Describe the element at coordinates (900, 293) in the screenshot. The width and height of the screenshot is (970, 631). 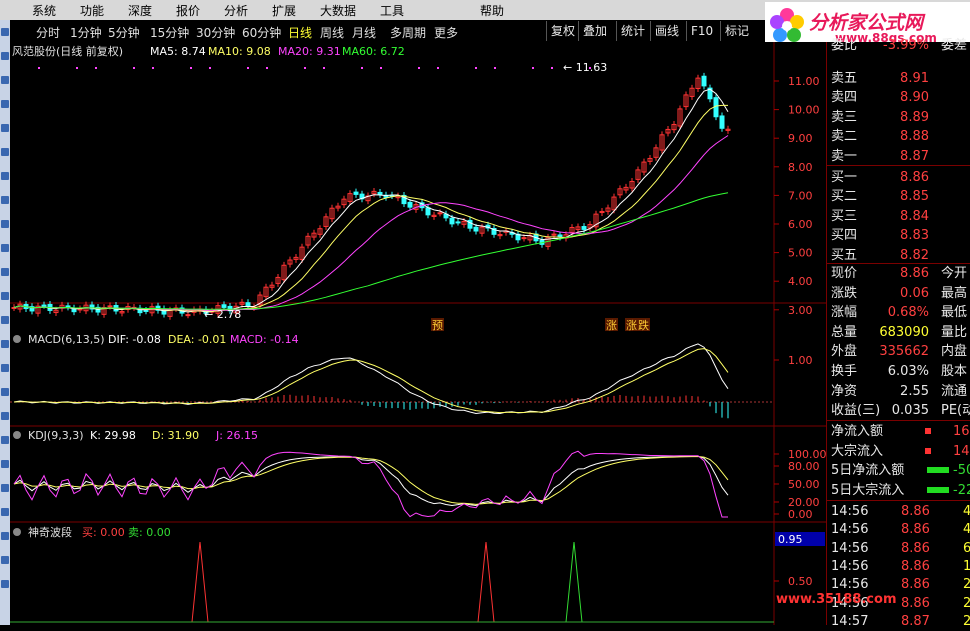
I see `stat-row-1: 涨跌 0.06 最高` at that location.